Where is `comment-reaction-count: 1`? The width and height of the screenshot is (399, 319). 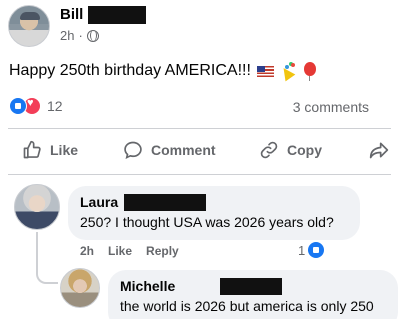
comment-reaction-count: 1 is located at coordinates (311, 250).